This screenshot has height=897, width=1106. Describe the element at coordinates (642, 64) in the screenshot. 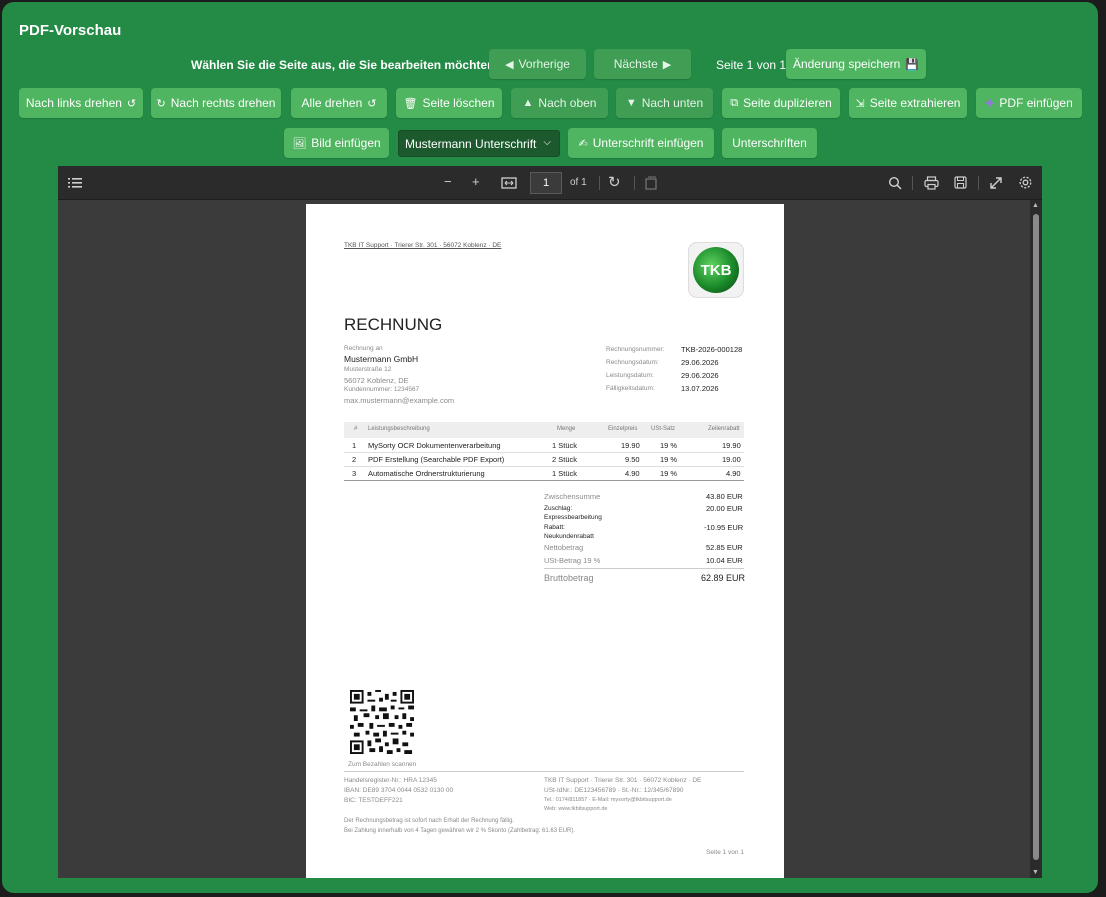

I see `next-page-button: Nächste ▶` at that location.